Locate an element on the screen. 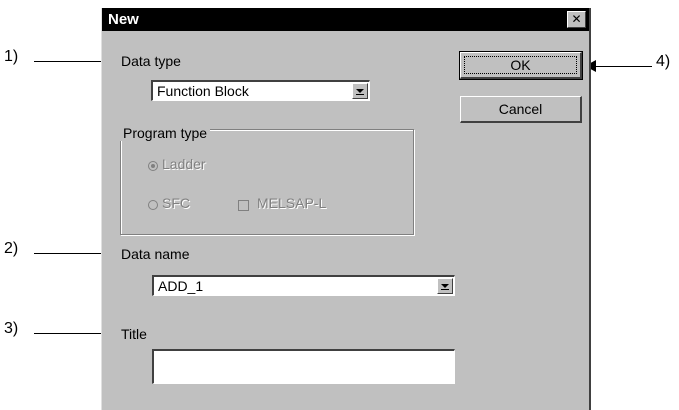 The height and width of the screenshot is (410, 679). title-label: Title is located at coordinates (134, 334).